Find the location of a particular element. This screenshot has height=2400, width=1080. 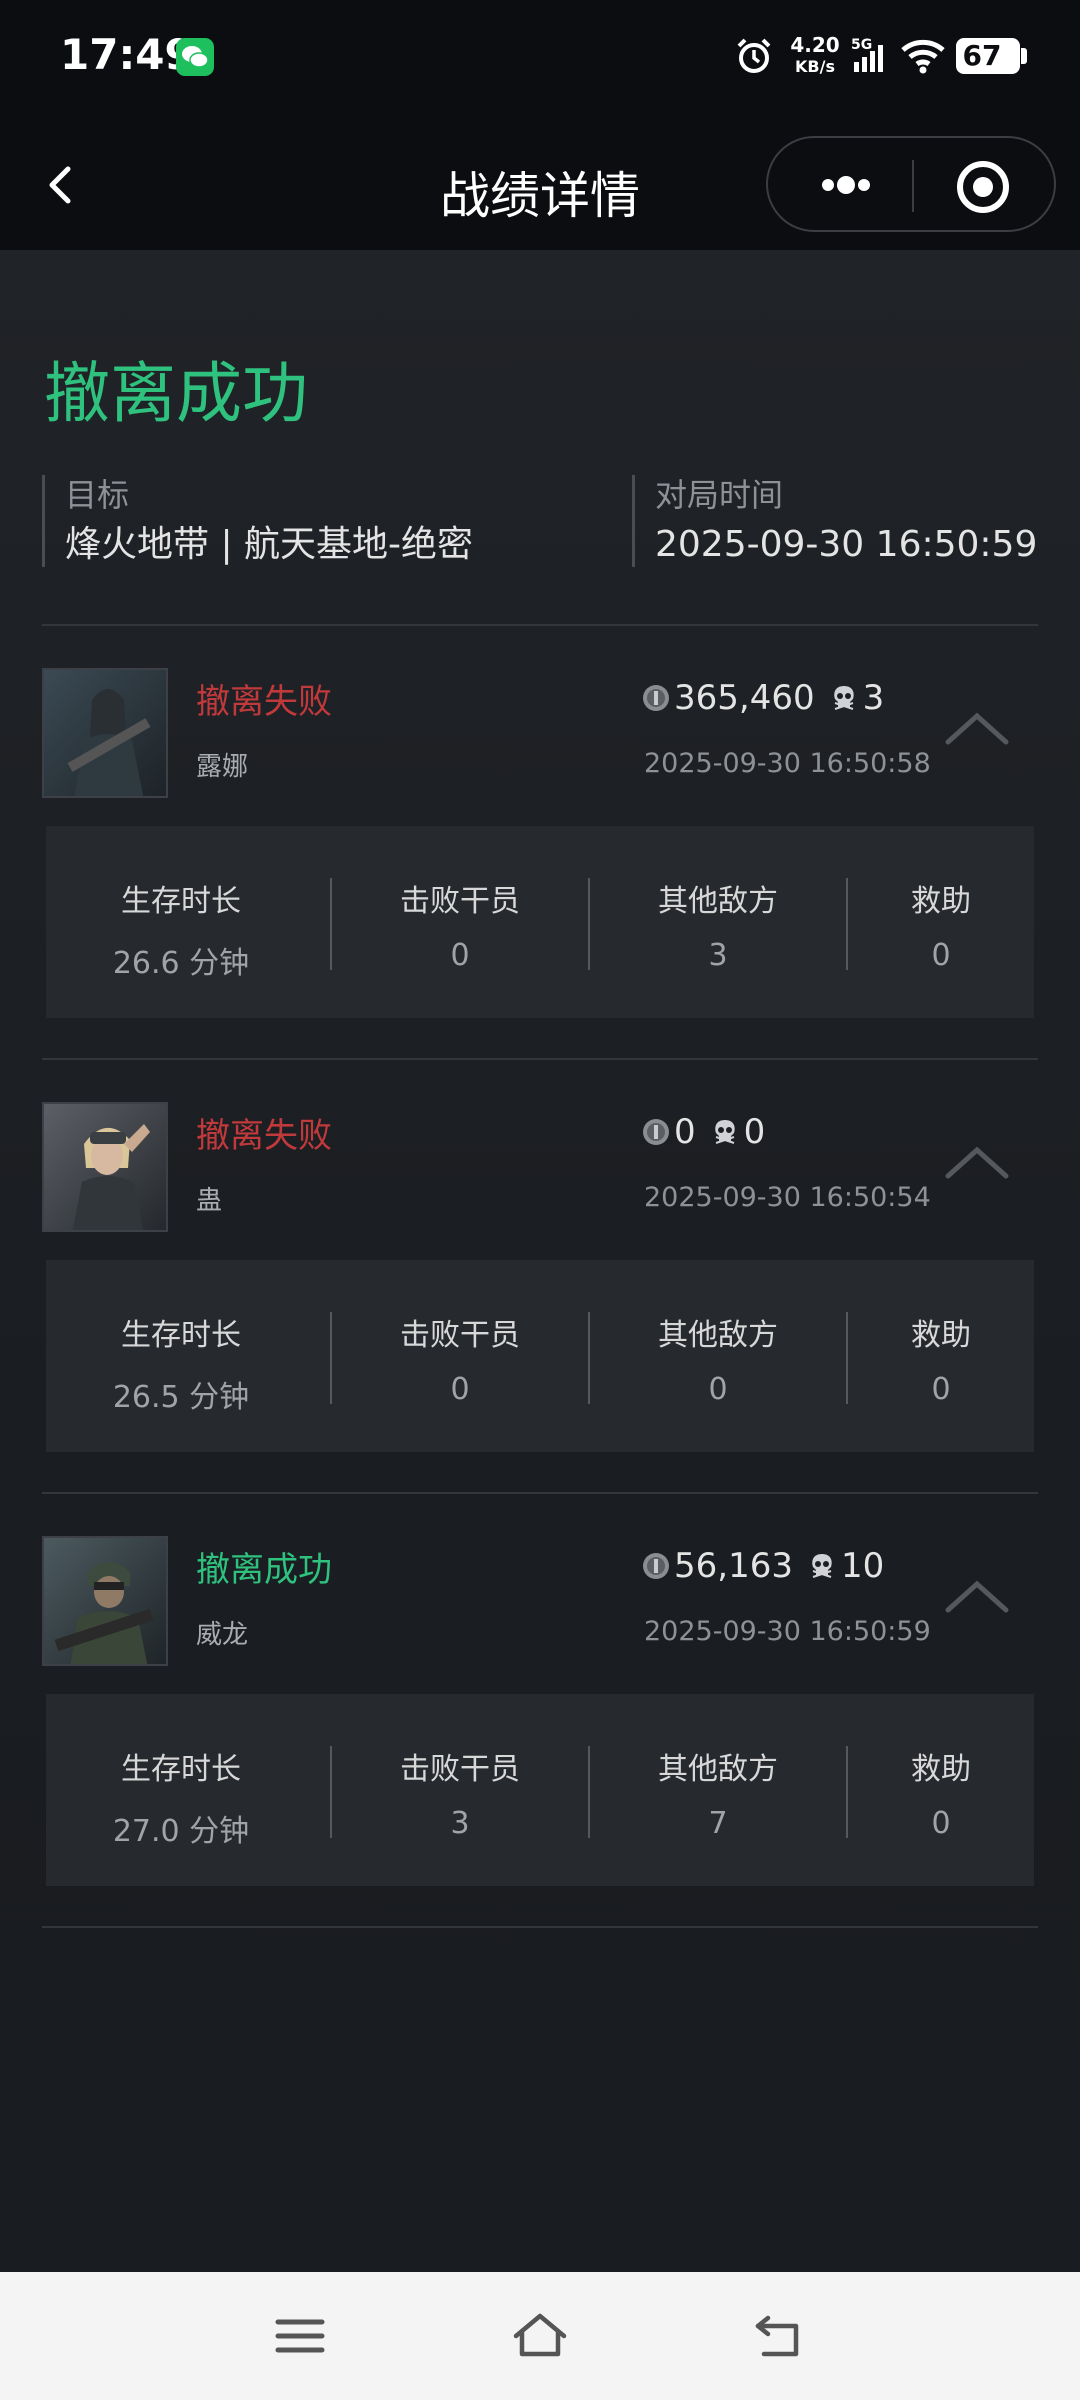

home-button is located at coordinates (540, 2336).